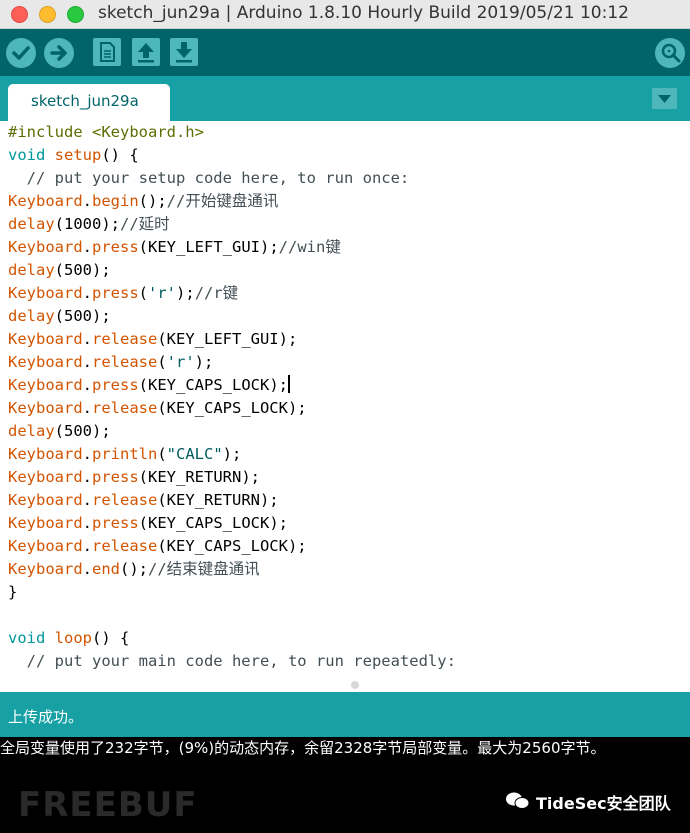 The width and height of the screenshot is (690, 833). I want to click on code-line: void loop() {, so click(69, 638).